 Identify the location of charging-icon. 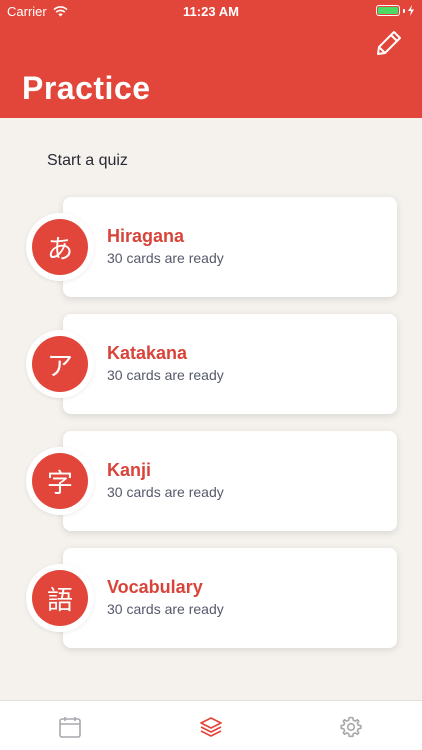
(411, 10).